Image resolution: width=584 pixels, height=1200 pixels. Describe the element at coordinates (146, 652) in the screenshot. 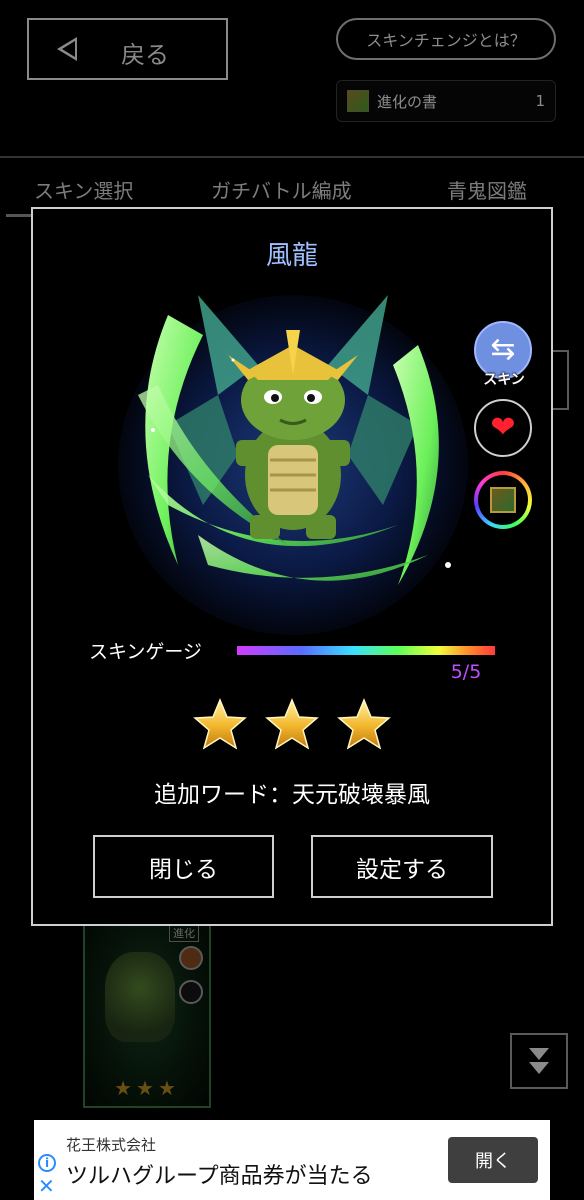

I see `skin-gauge-label: スキンゲージ` at that location.